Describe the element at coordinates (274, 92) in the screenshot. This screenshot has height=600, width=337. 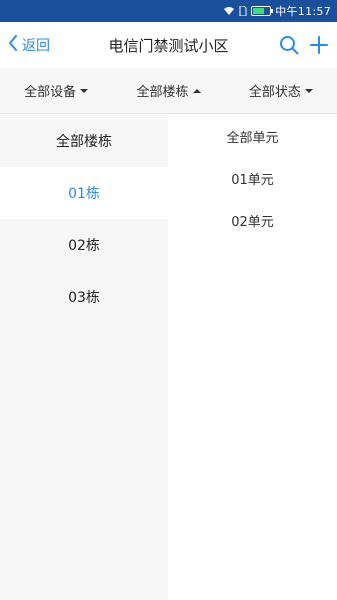
I see `filter-status-label: 全部状态` at that location.